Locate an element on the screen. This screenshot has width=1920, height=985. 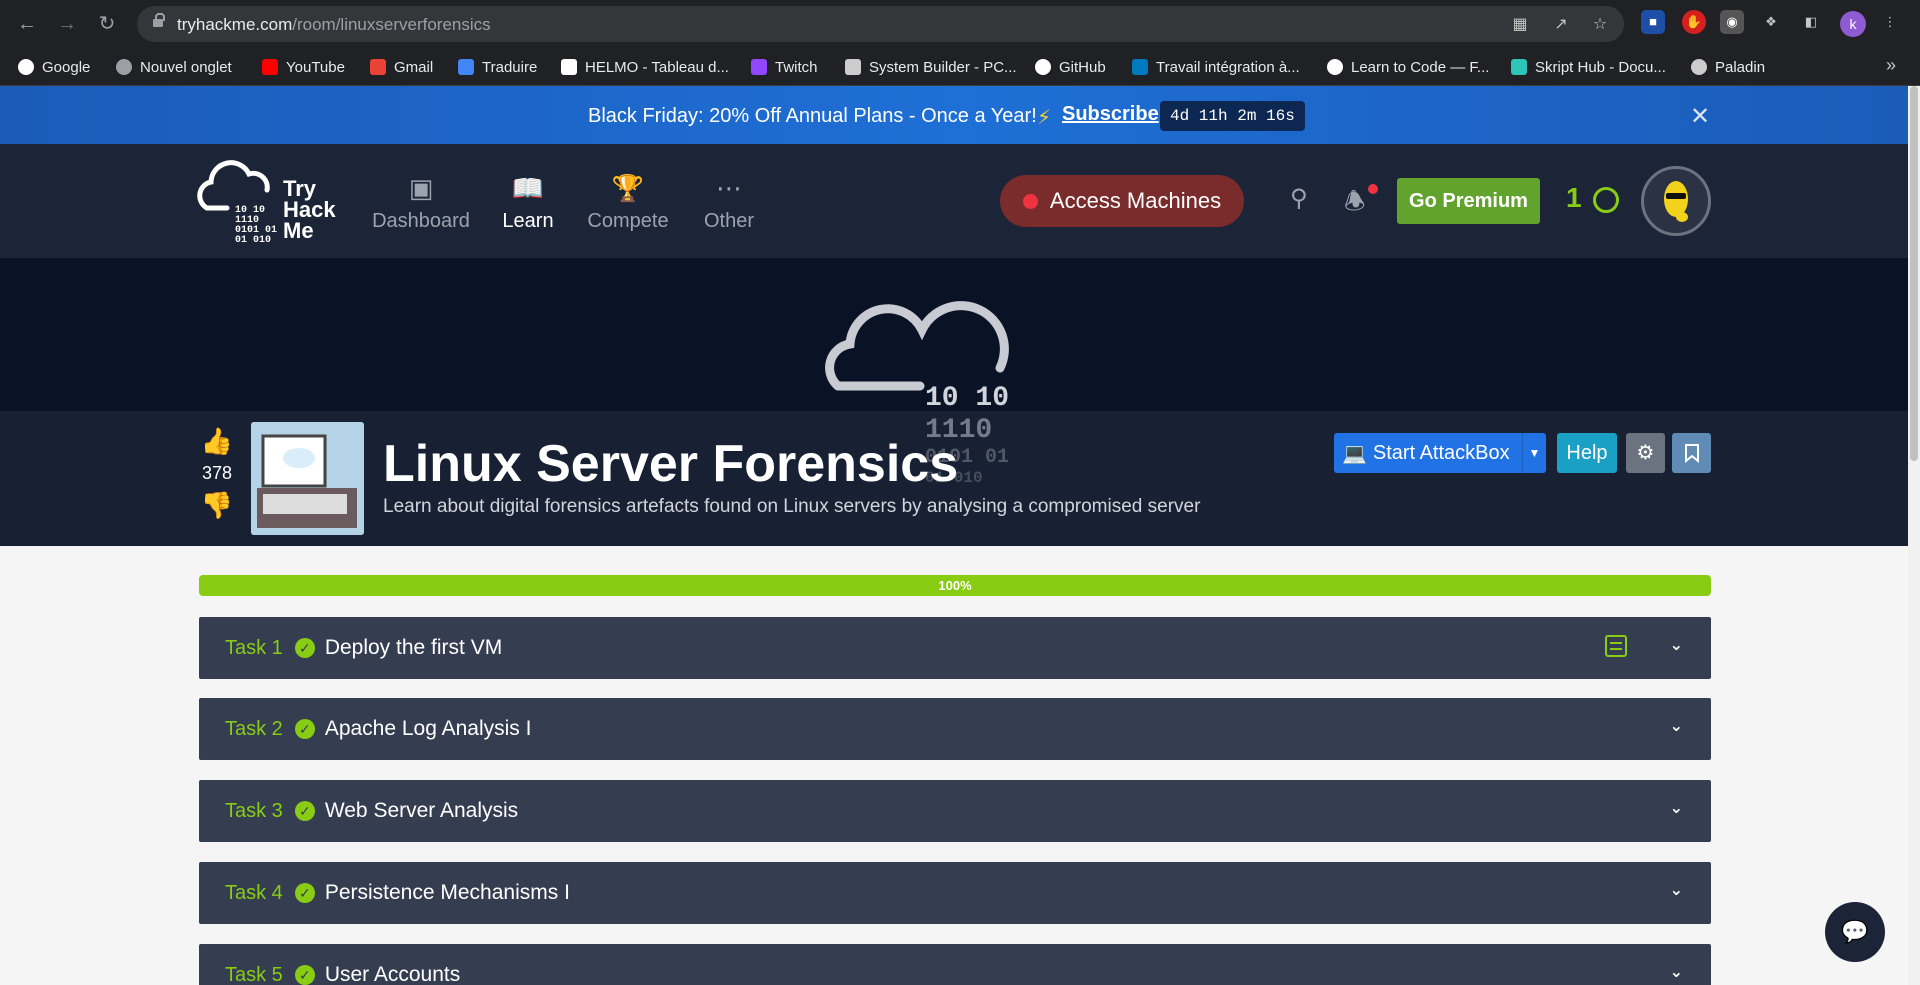
start-attackbox-label: Start AttackBox is located at coordinates (1441, 452).